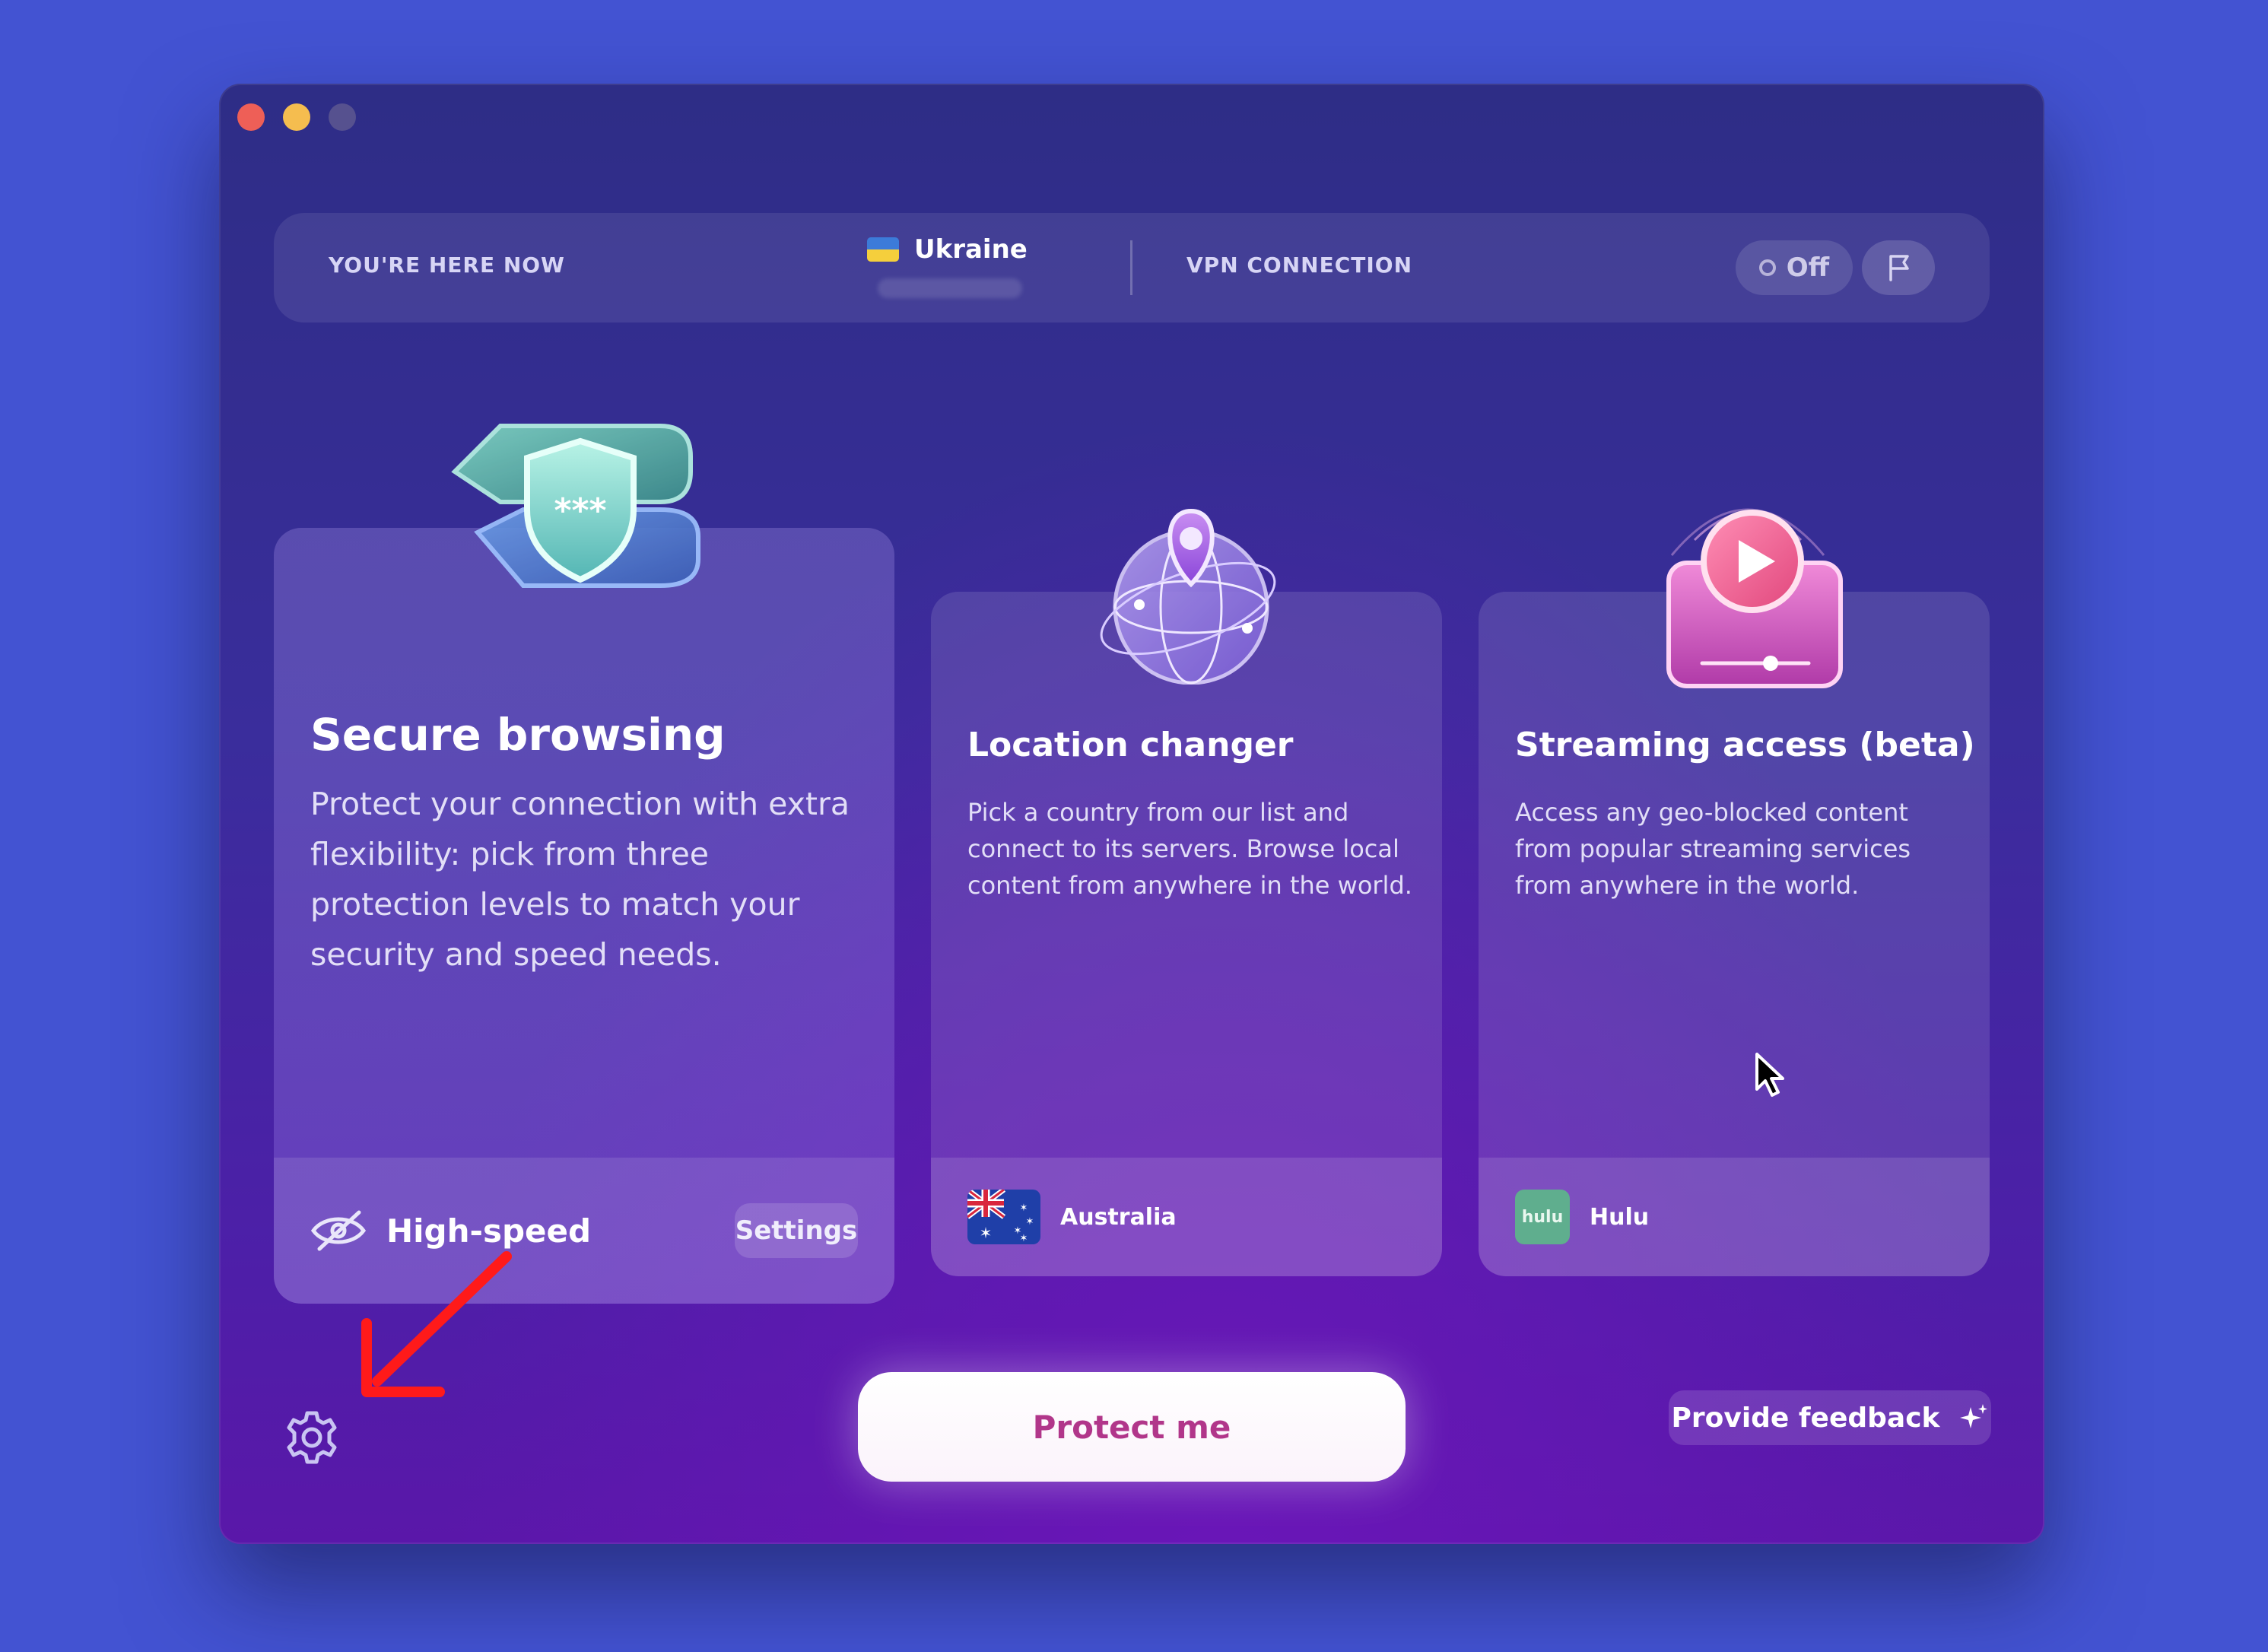  I want to click on card-title: Secure browsing, so click(518, 735).